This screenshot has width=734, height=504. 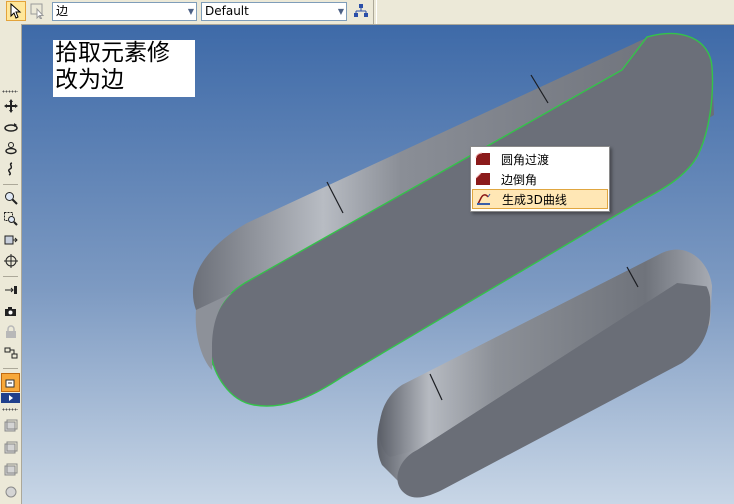 I want to click on annotation-textbox: 拾取元素修 改为边, so click(x=124, y=68).